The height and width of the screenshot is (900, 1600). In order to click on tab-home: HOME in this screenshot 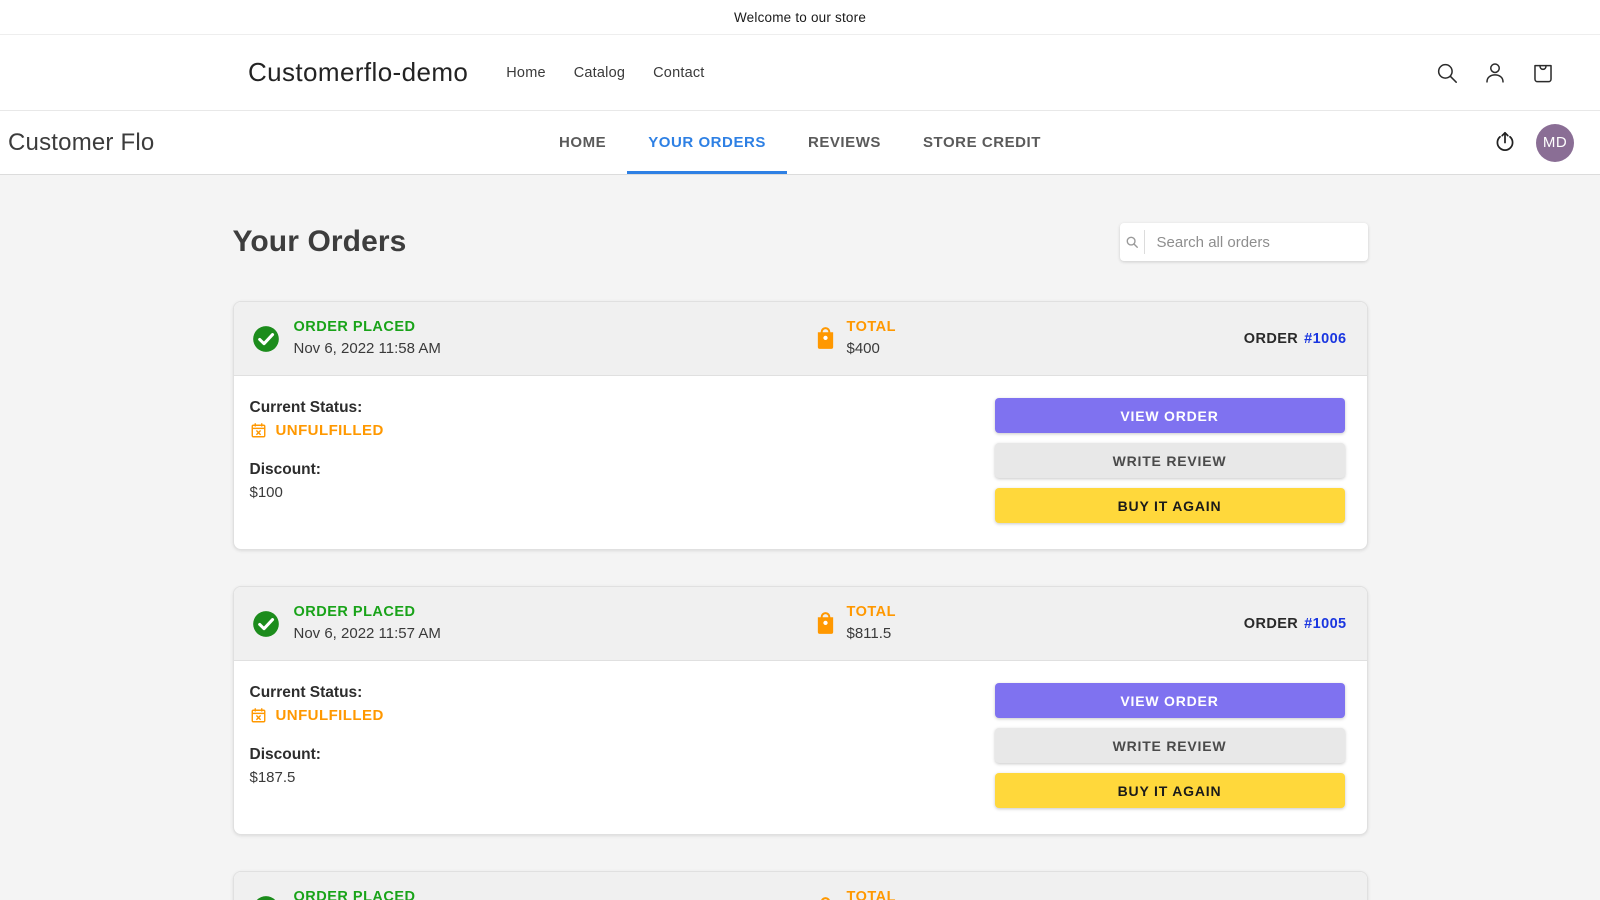, I will do `click(582, 142)`.